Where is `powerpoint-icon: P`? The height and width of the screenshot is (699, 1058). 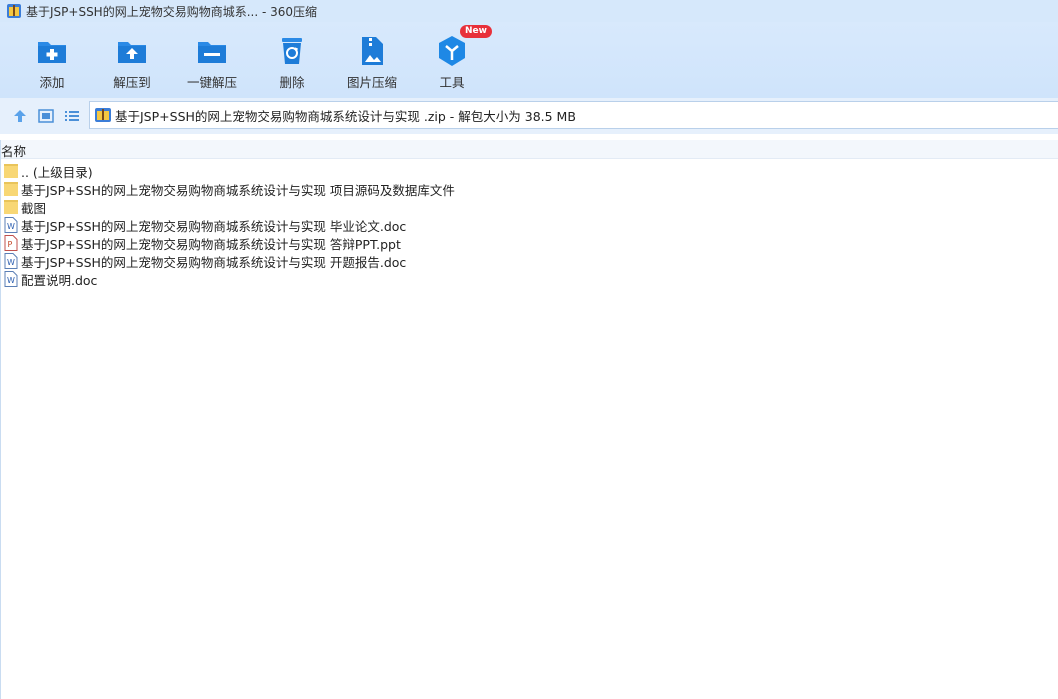 powerpoint-icon: P is located at coordinates (11, 243).